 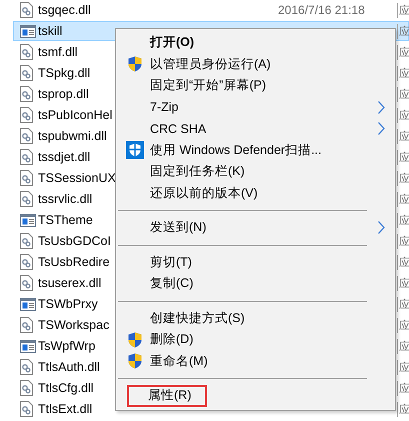 What do you see at coordinates (321, 10) in the screenshot?
I see `file-date: 2016/7/16 21:18` at bounding box center [321, 10].